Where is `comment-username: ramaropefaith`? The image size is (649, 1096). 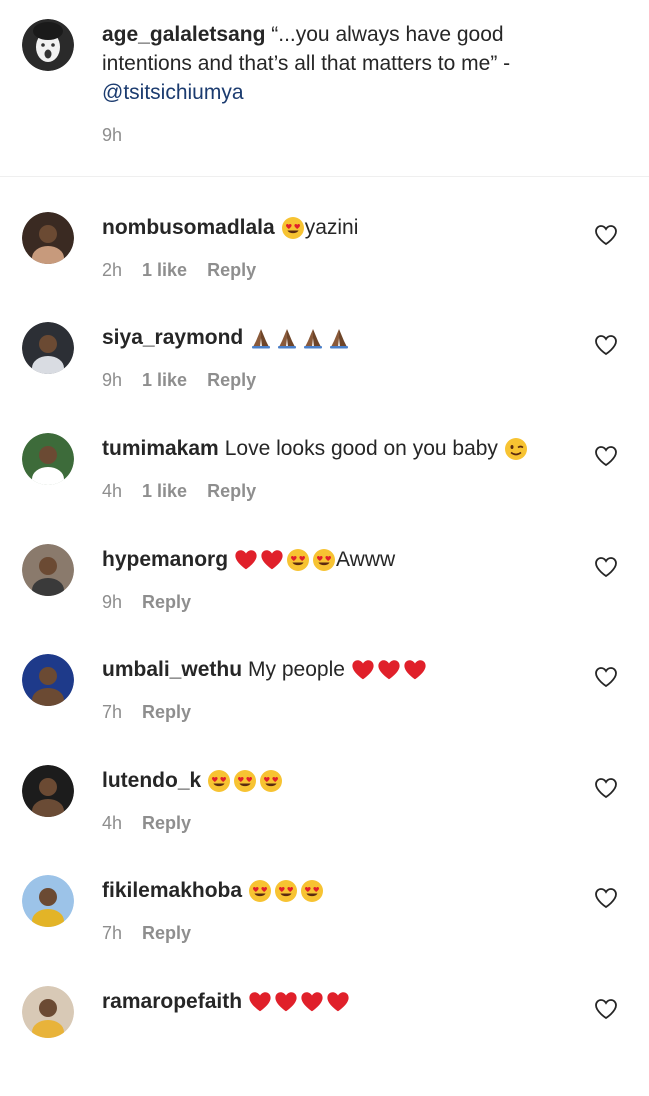 comment-username: ramaropefaith is located at coordinates (172, 1002).